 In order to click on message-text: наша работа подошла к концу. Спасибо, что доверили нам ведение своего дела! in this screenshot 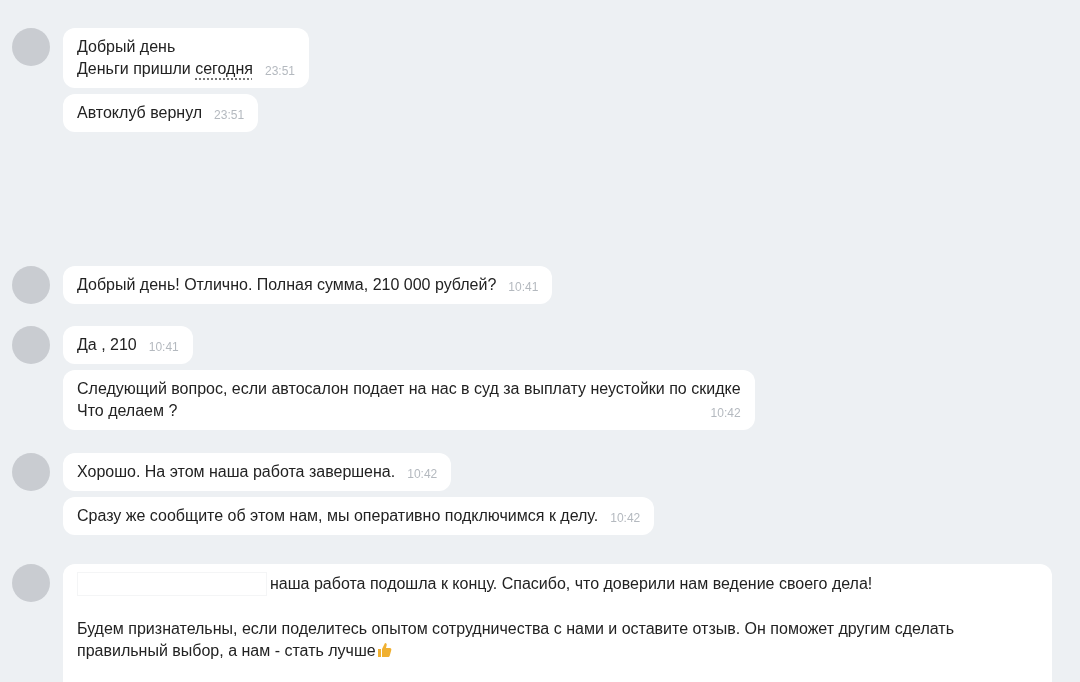, I will do `click(571, 584)`.